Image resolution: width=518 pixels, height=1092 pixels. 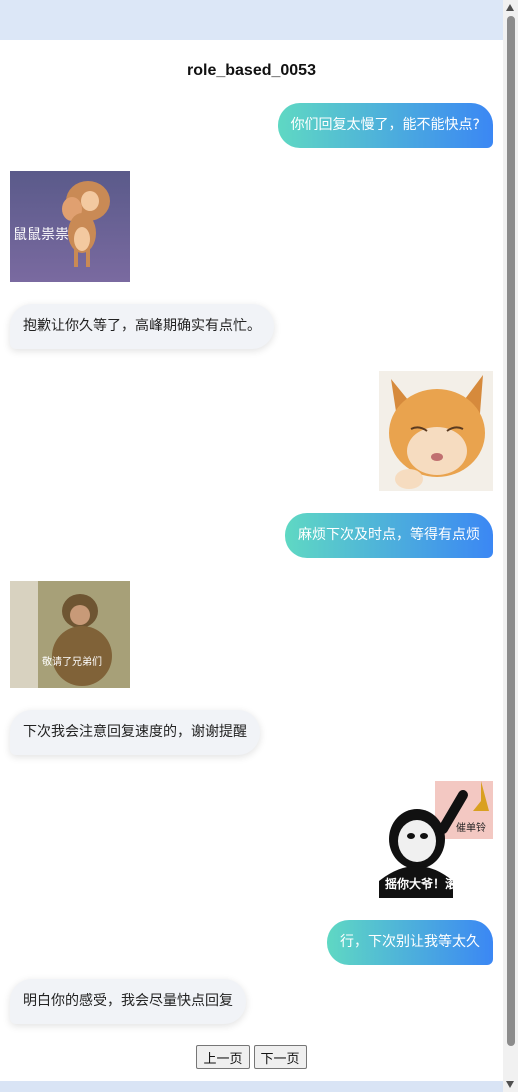 What do you see at coordinates (70, 634) in the screenshot?
I see `monkey-sticker: 敬请了兄弟们` at bounding box center [70, 634].